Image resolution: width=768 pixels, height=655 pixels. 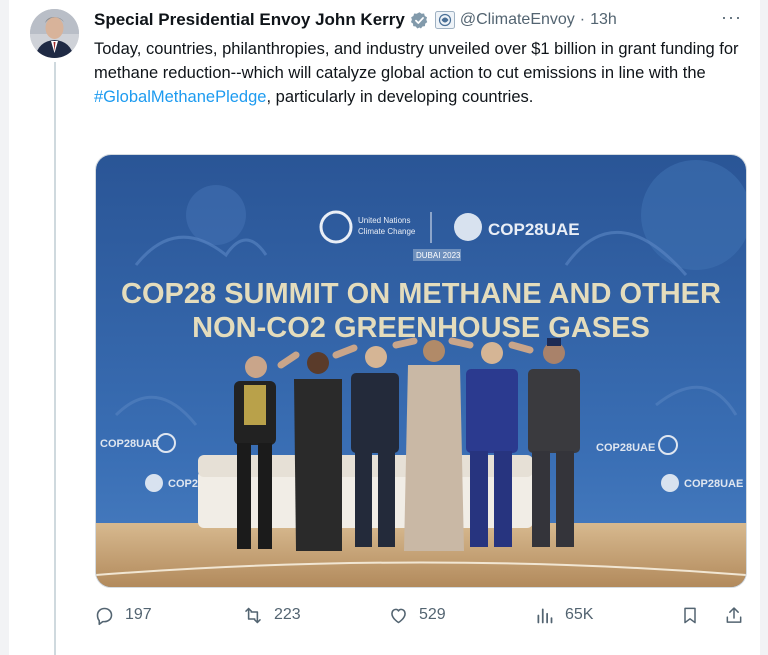 I want to click on share-action, so click(x=739, y=615).